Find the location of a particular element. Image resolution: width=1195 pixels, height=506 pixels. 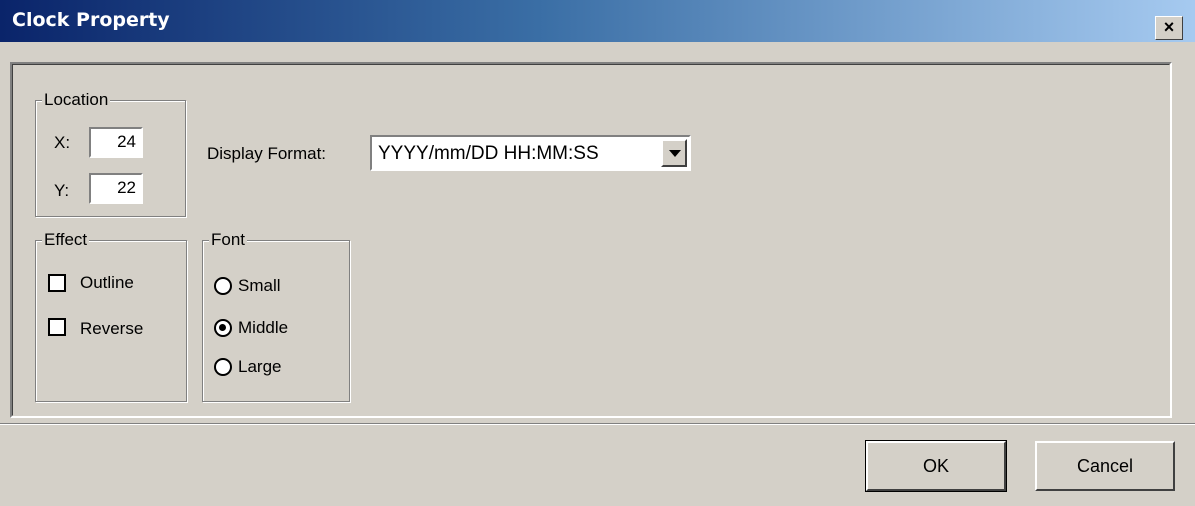

middle-radio is located at coordinates (223, 328).